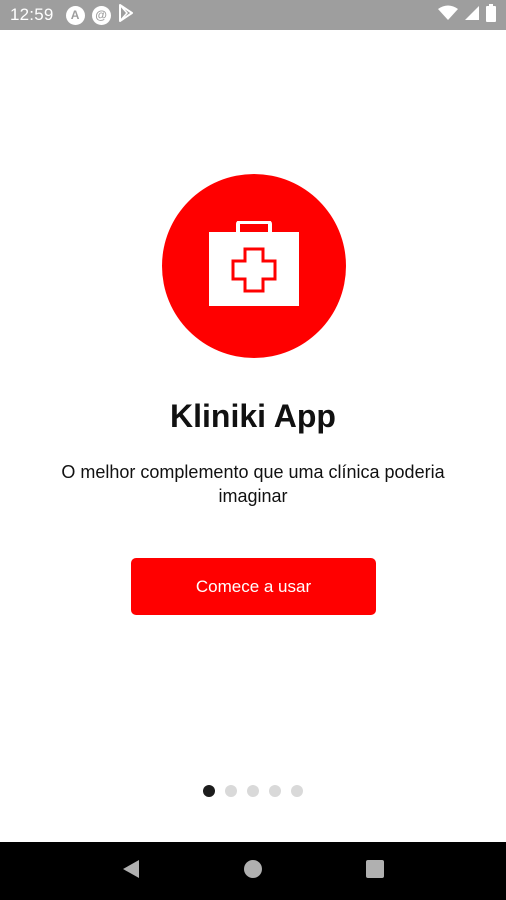 This screenshot has width=506, height=900. Describe the element at coordinates (32, 14) in the screenshot. I see `status-time: 12:59` at that location.